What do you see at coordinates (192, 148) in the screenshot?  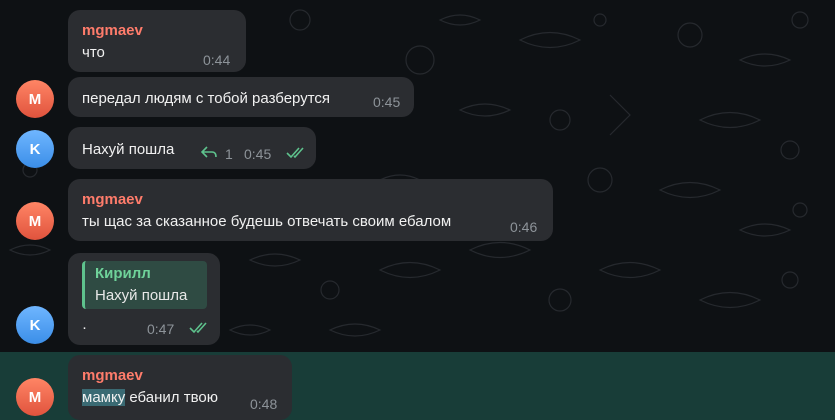 I see `message-bubble: Нахуй пошла 1 0:45` at bounding box center [192, 148].